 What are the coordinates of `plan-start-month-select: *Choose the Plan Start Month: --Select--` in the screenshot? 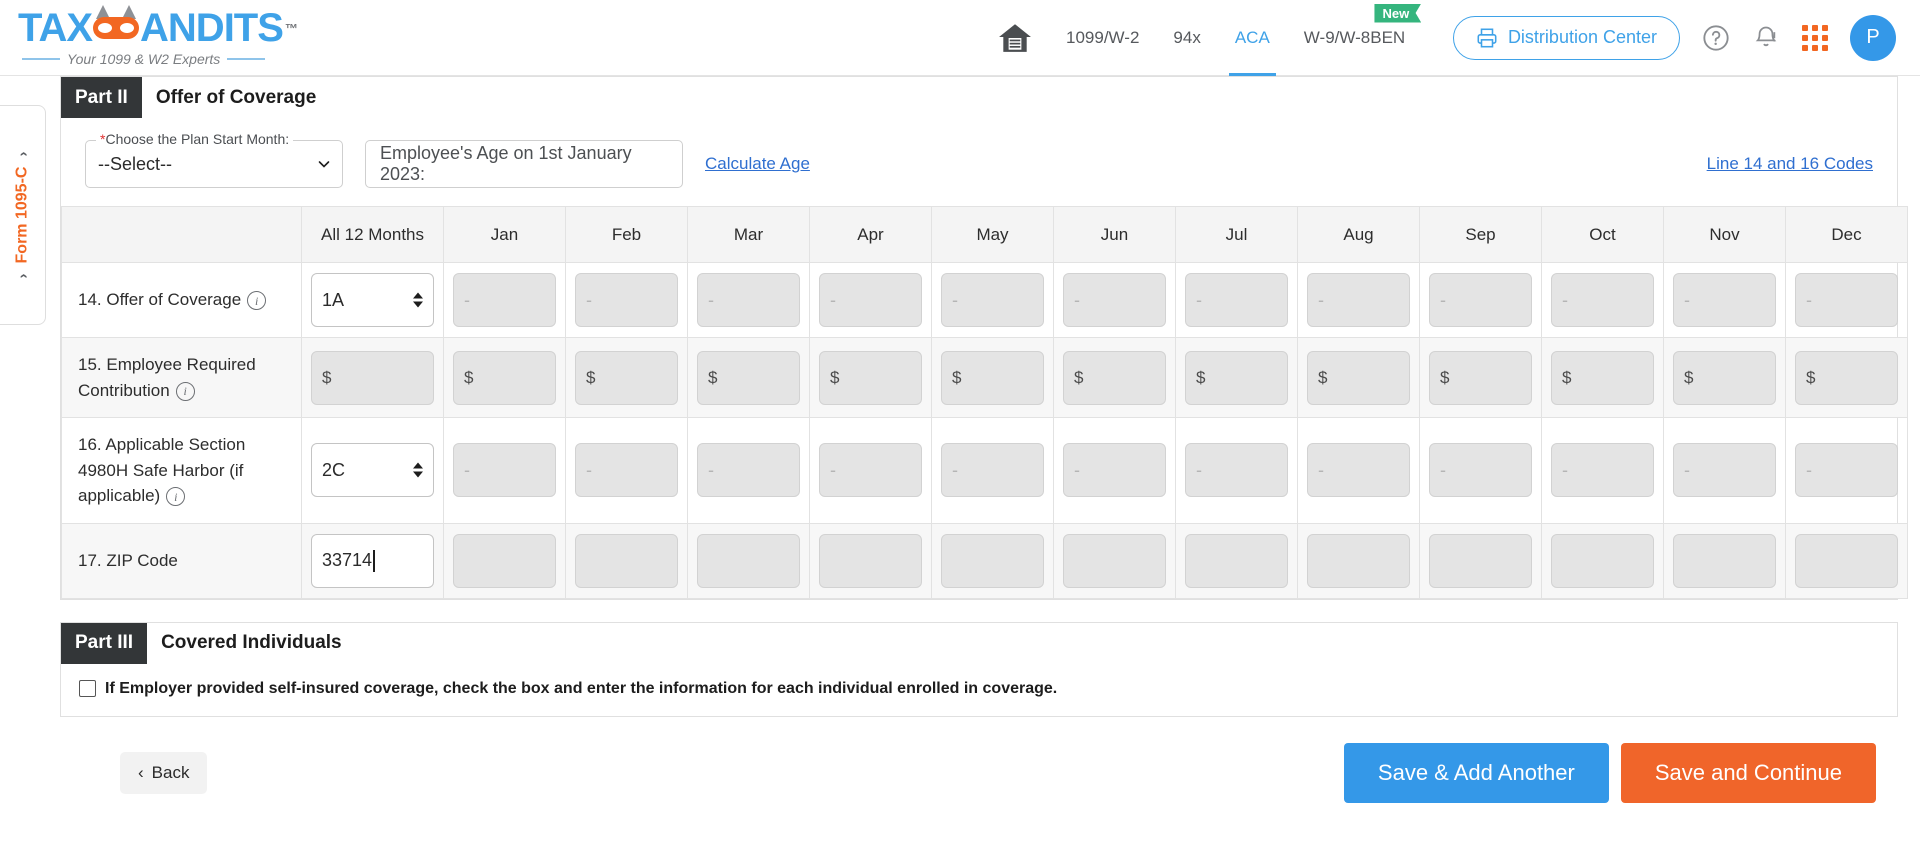 It's located at (214, 159).